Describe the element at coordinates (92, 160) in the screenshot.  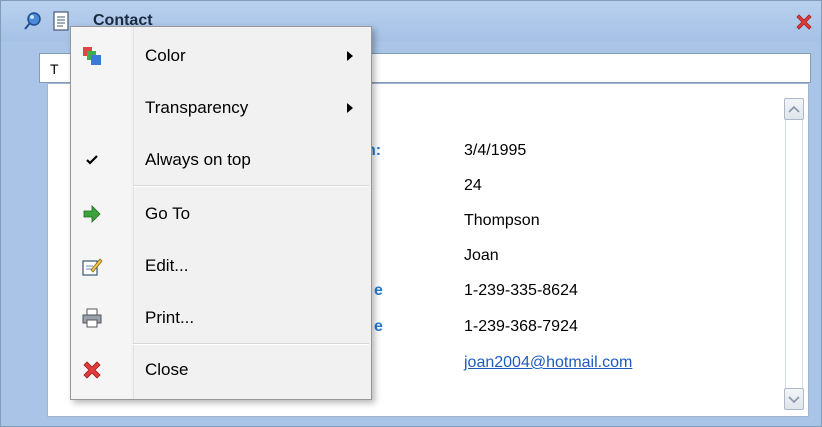
I see `checkmark-icon` at that location.